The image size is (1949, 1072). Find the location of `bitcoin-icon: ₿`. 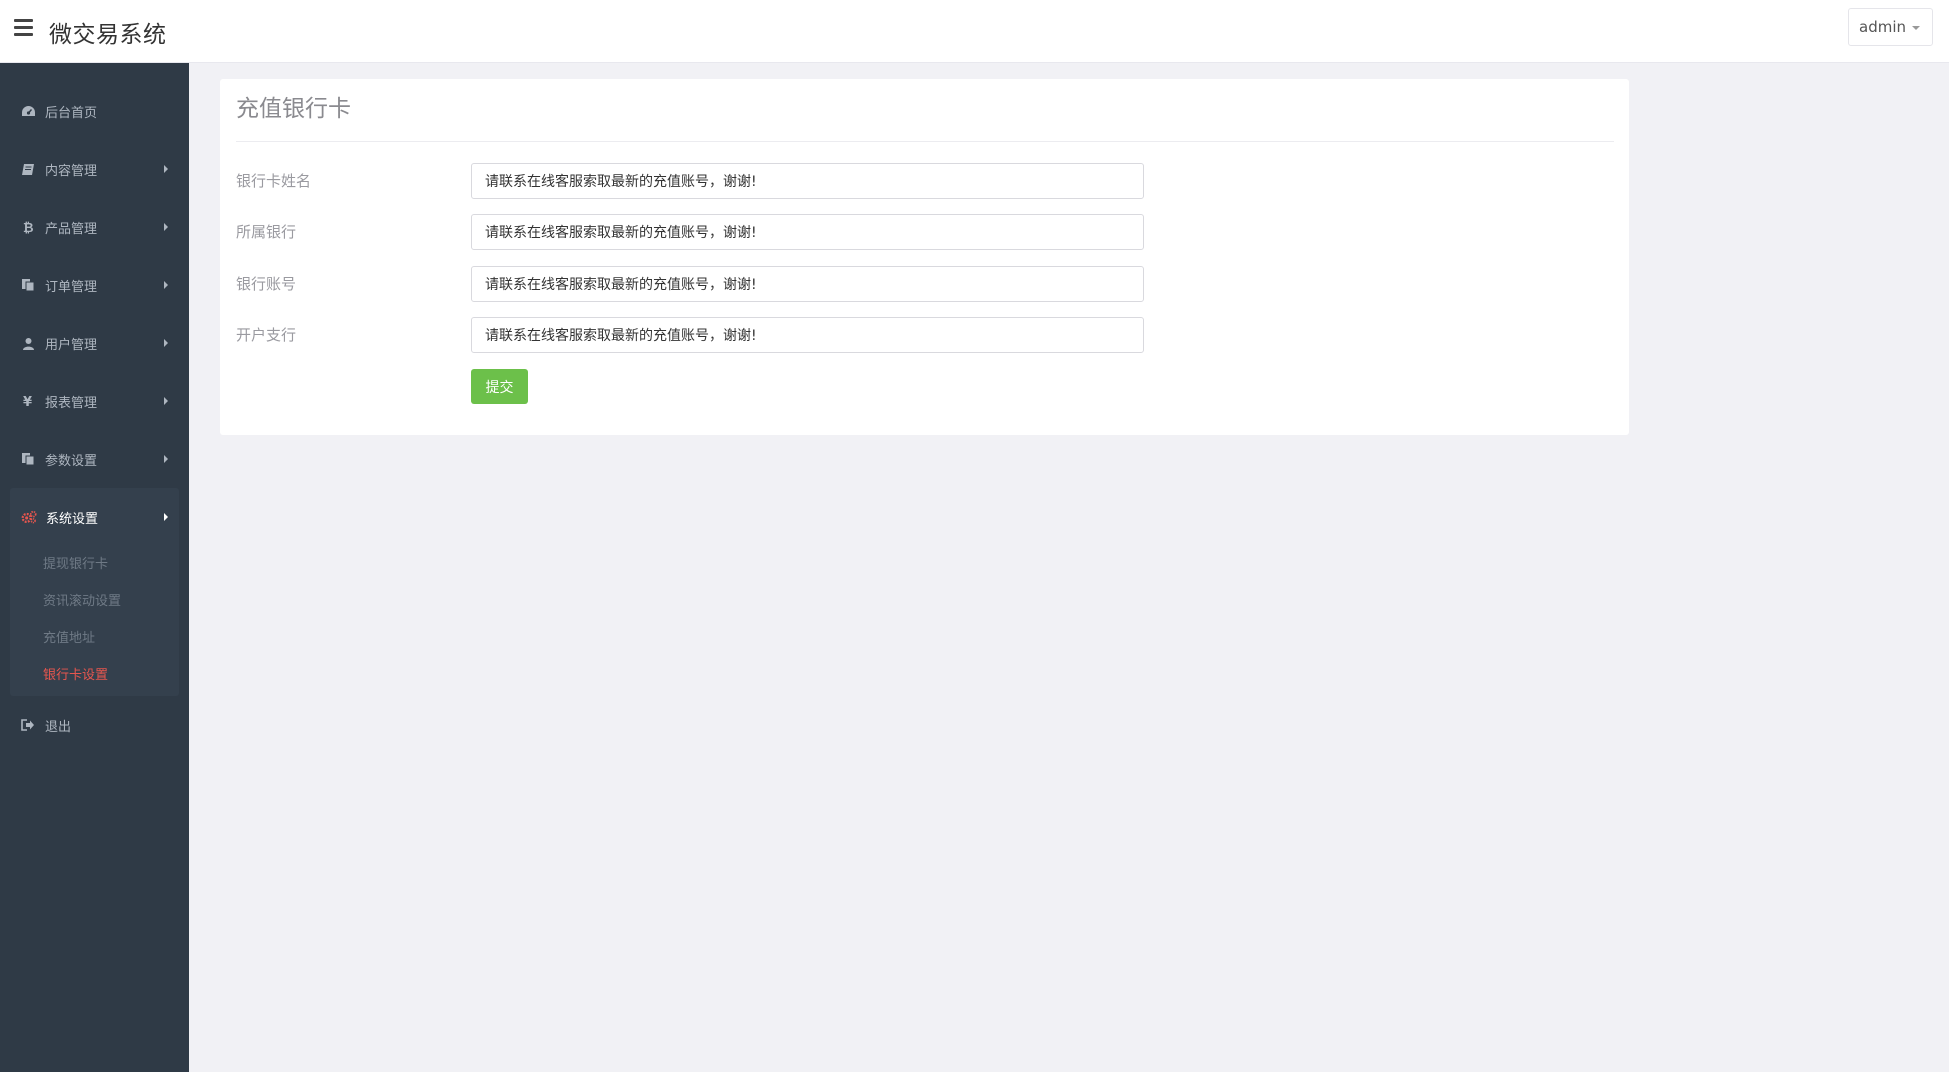

bitcoin-icon: ₿ is located at coordinates (28, 227).